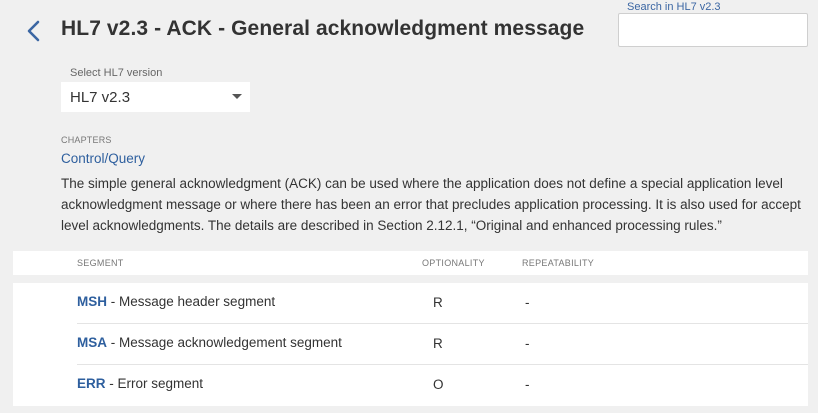  What do you see at coordinates (155, 97) in the screenshot?
I see `version-select: HL7 v2.3` at bounding box center [155, 97].